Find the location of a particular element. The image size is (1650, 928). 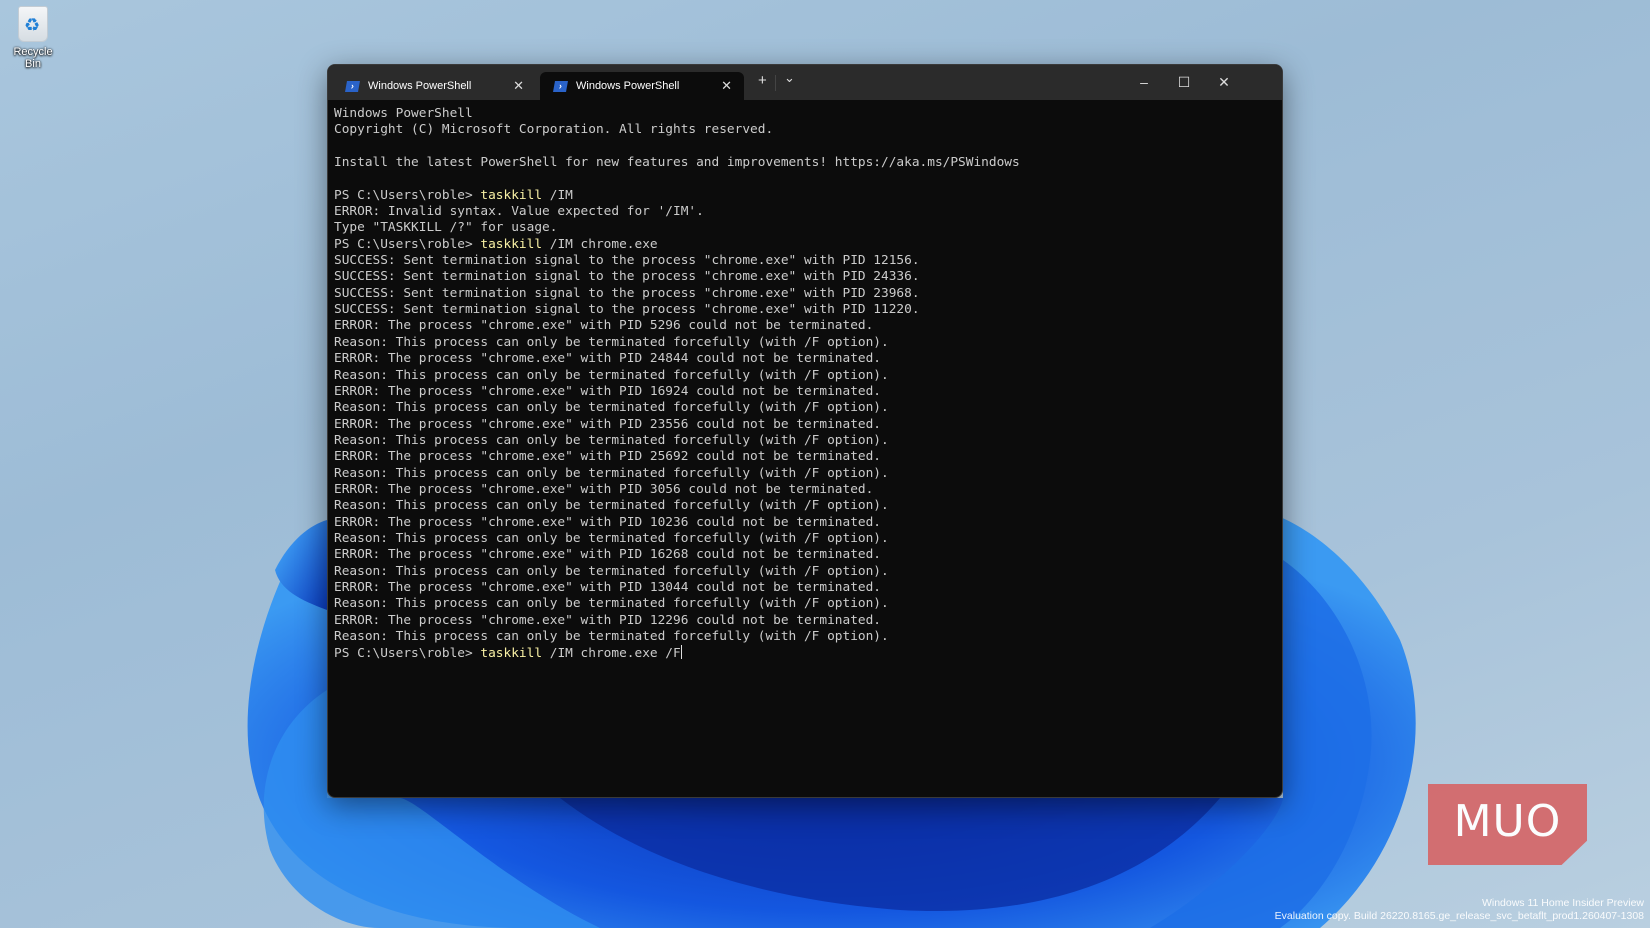

tab-powershell-2: › Windows PowerShell ✕ is located at coordinates (642, 86).